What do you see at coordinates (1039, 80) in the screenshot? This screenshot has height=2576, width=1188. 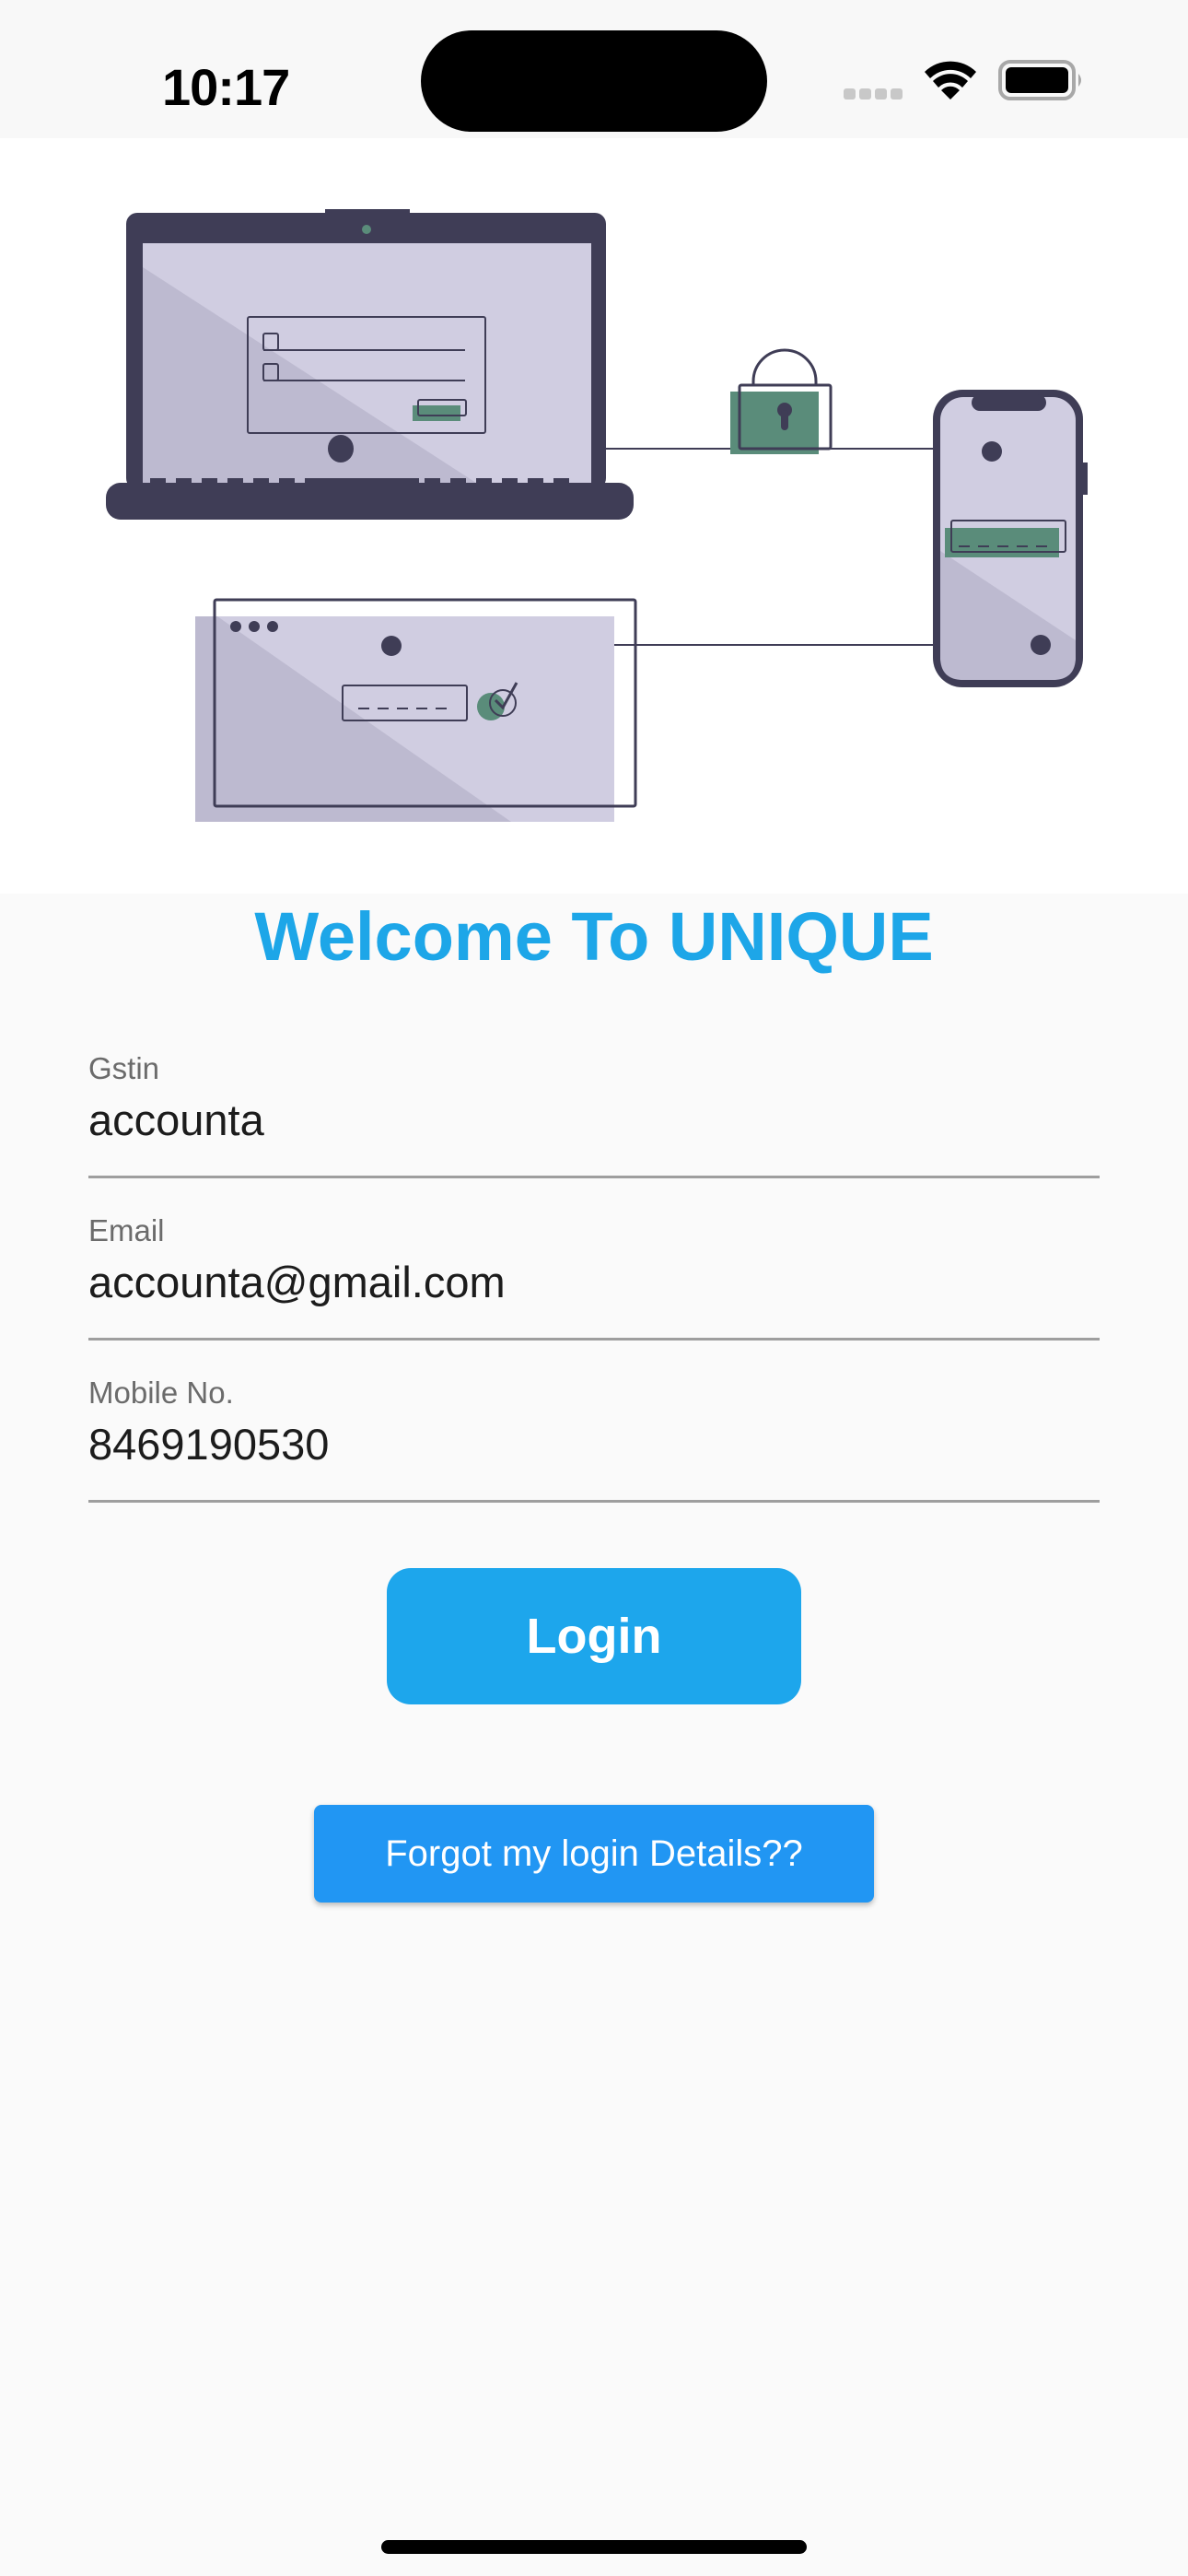 I see `battery-icon` at bounding box center [1039, 80].